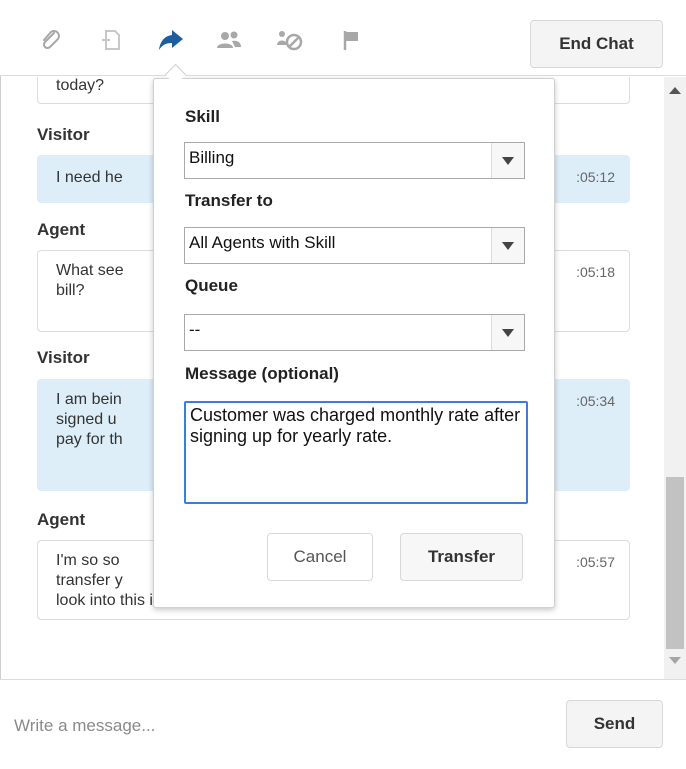  I want to click on chat-toolbar: End Chat, so click(343, 38).